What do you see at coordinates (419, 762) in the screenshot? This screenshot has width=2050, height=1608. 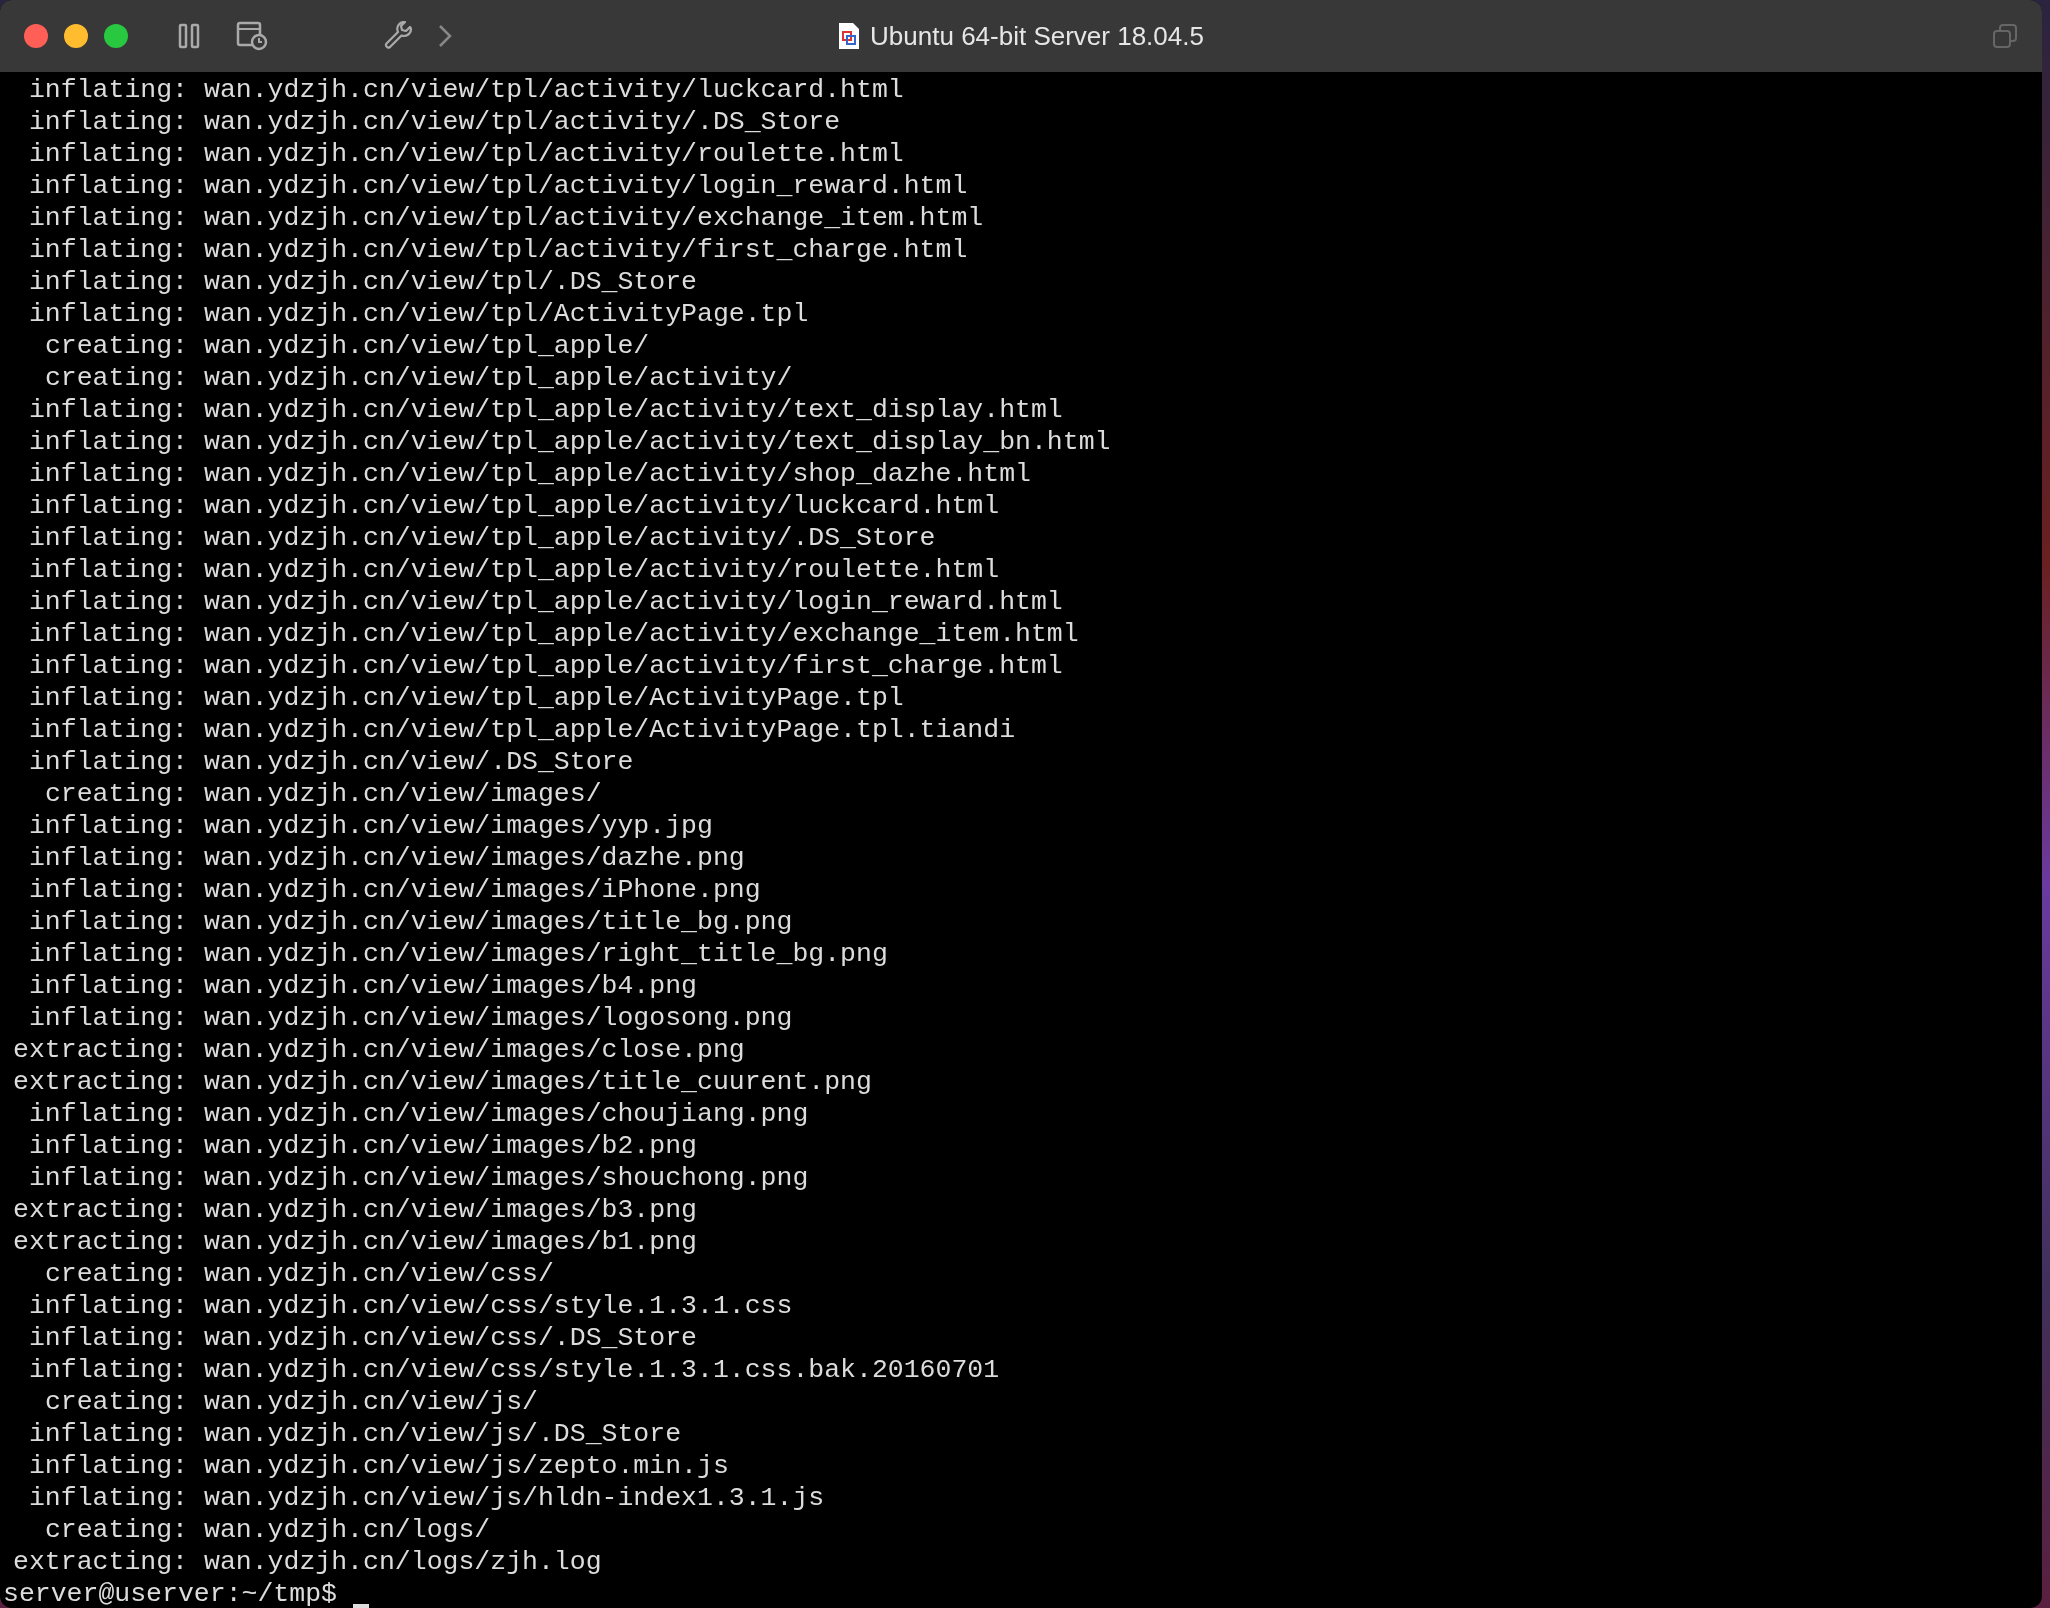 I see `terminal-path: wan.ydzjh.cn/view/.DS_Store` at bounding box center [419, 762].